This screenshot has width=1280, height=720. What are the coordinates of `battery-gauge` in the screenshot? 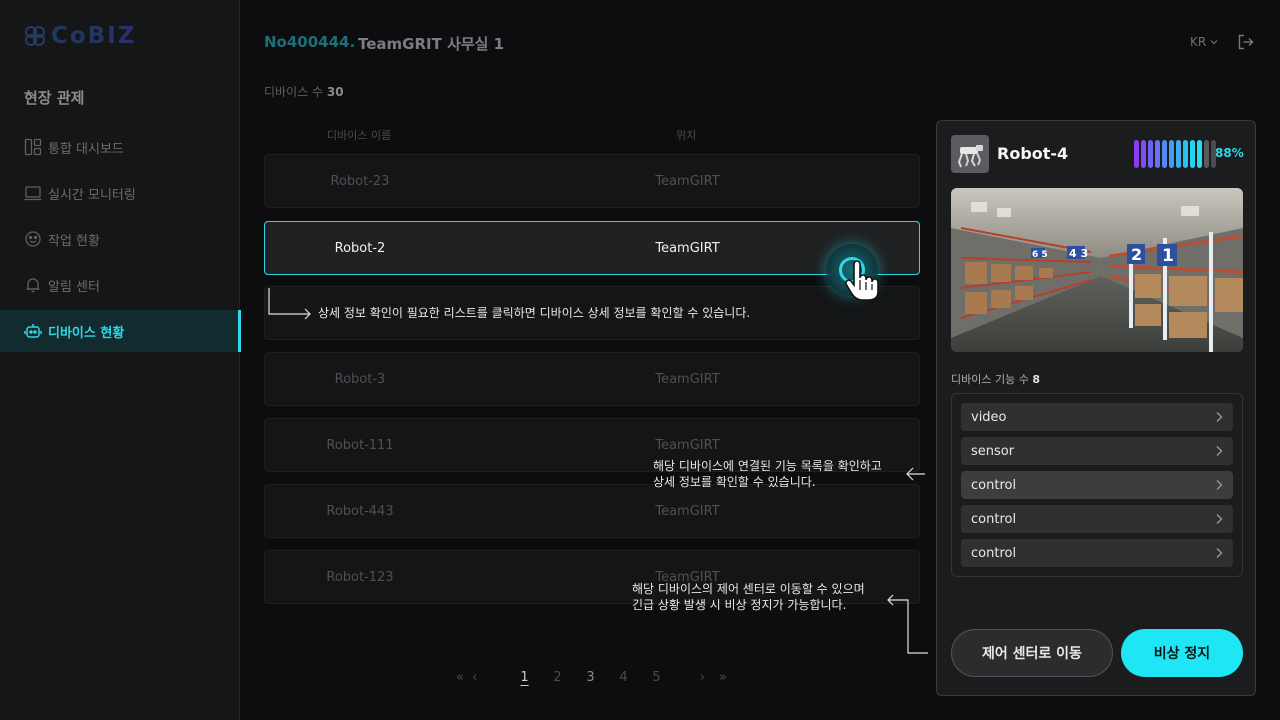 It's located at (1175, 154).